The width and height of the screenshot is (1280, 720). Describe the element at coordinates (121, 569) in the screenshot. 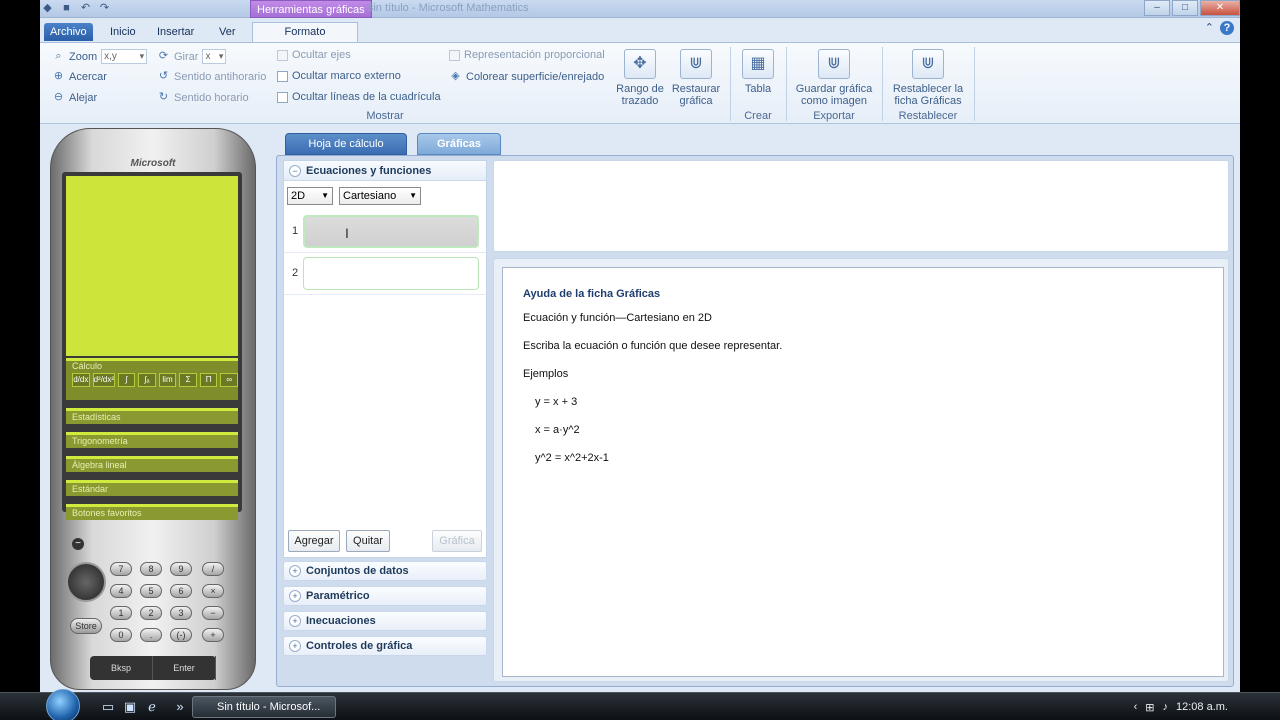

I see `calc-digit-key: 7` at that location.